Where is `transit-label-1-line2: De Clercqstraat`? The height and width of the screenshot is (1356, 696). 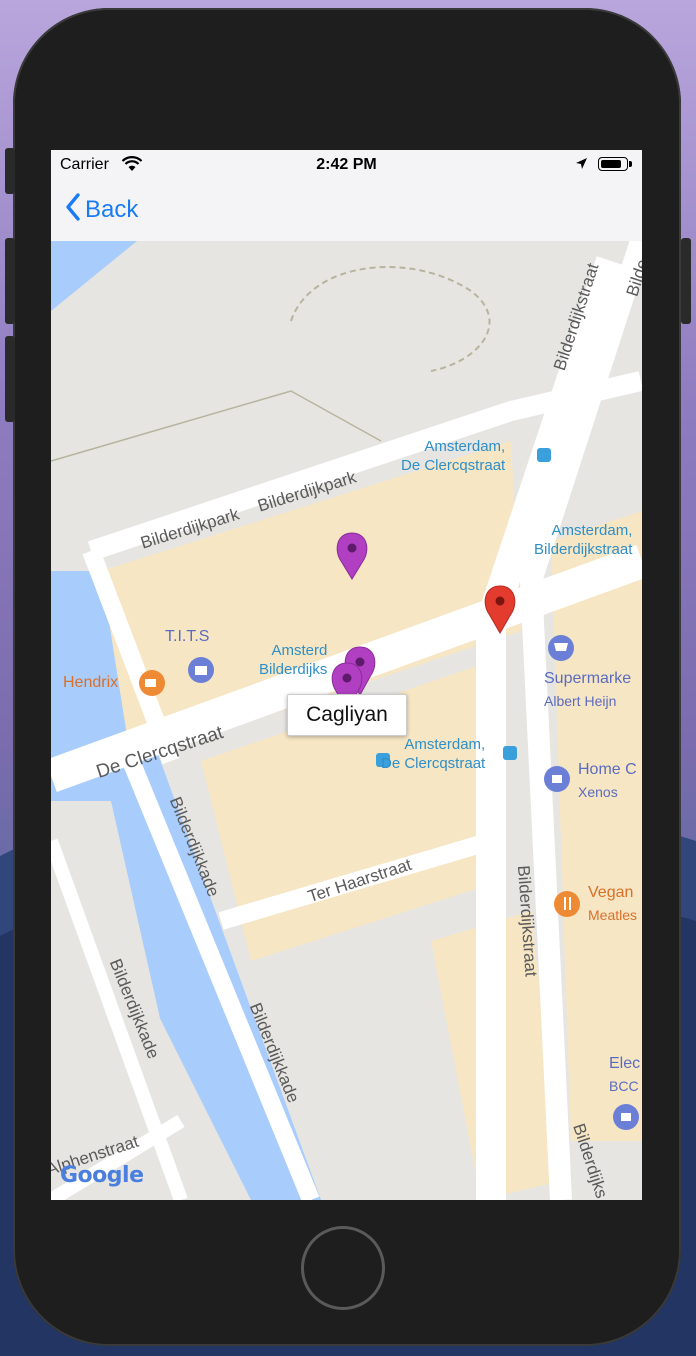
transit-label-1-line2: De Clercqstraat is located at coordinates (453, 465).